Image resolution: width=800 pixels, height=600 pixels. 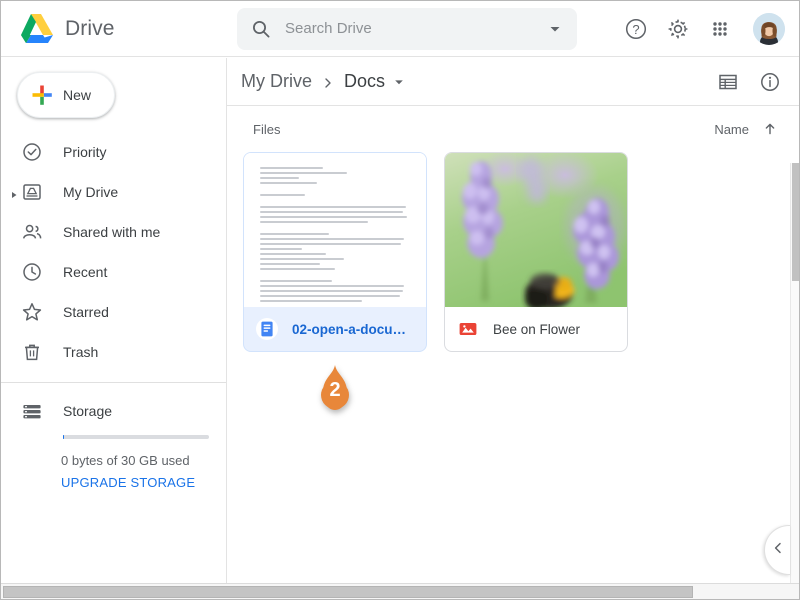 I want to click on star-icon, so click(x=32, y=312).